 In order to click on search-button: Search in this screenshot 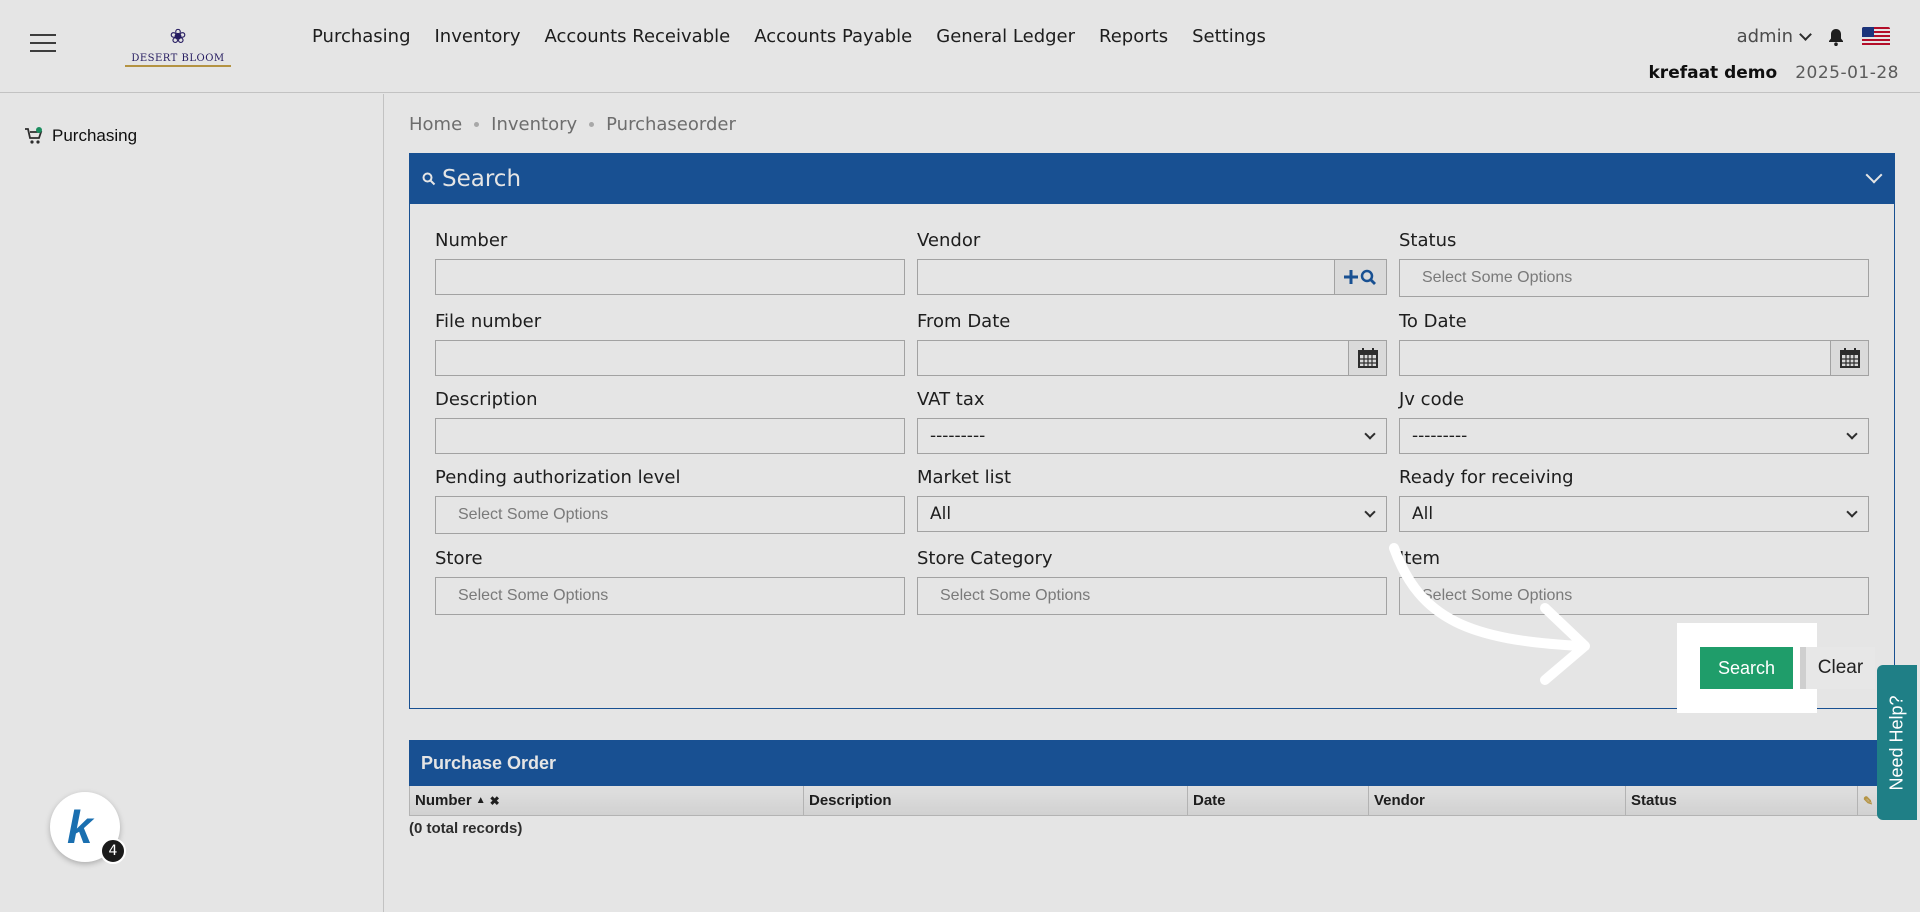, I will do `click(1746, 668)`.